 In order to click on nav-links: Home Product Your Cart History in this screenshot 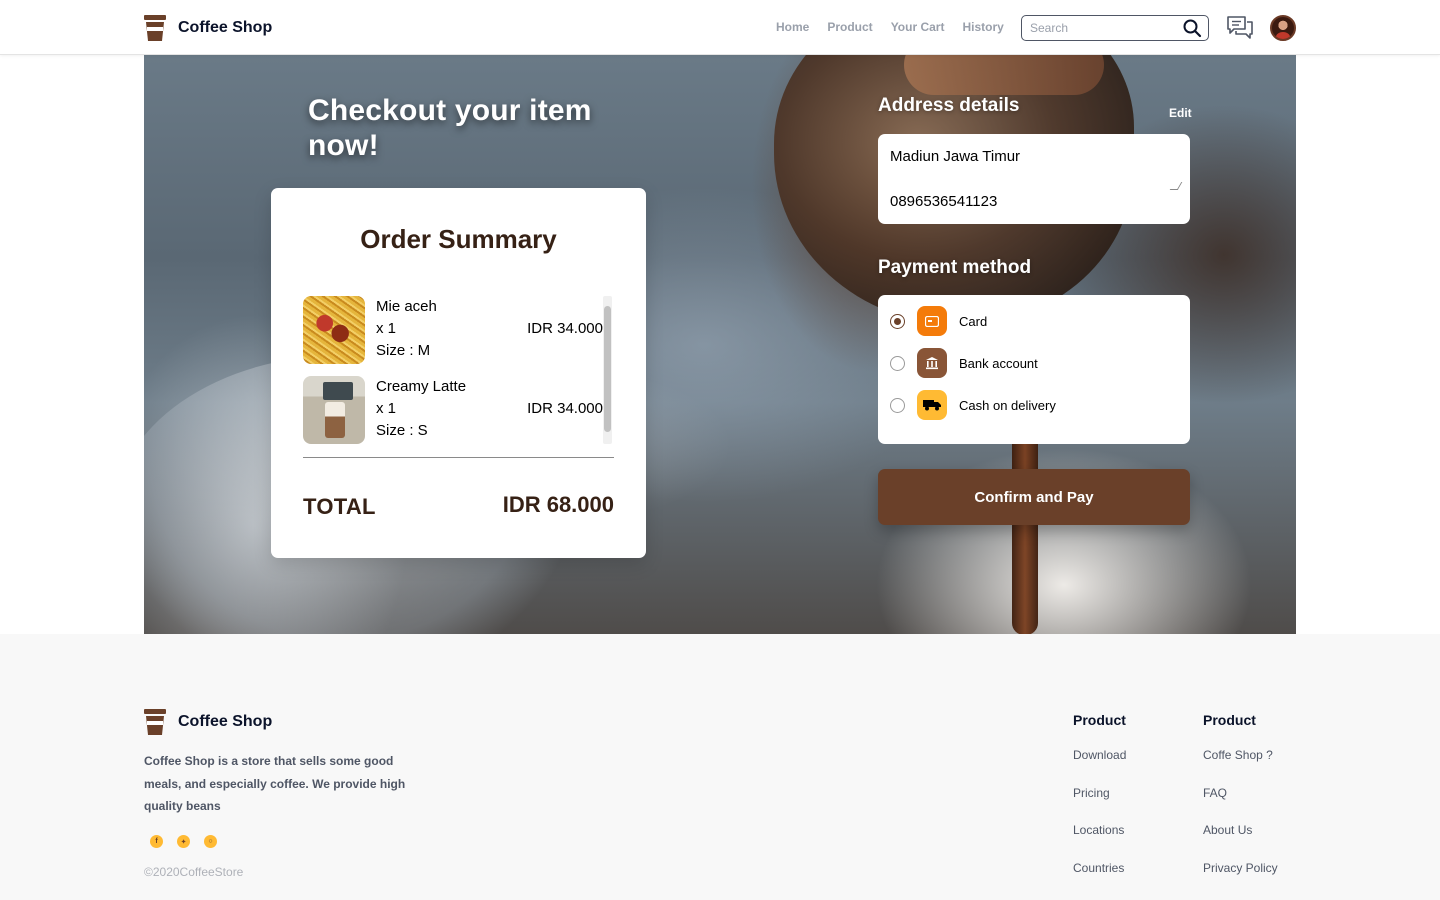, I will do `click(890, 27)`.